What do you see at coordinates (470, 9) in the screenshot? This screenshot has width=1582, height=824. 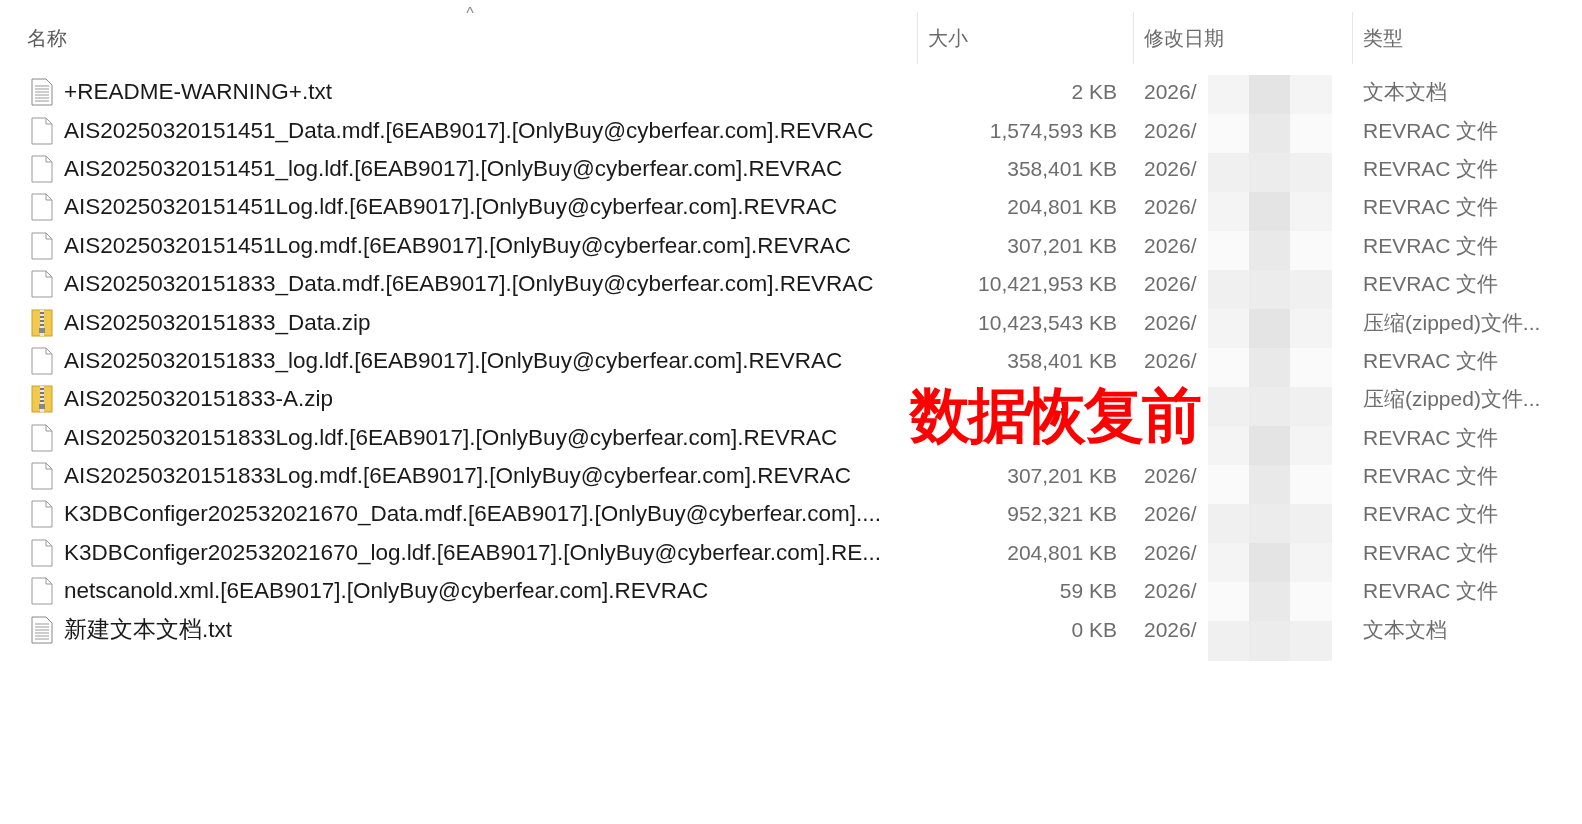 I see `sort-caret: ^` at bounding box center [470, 9].